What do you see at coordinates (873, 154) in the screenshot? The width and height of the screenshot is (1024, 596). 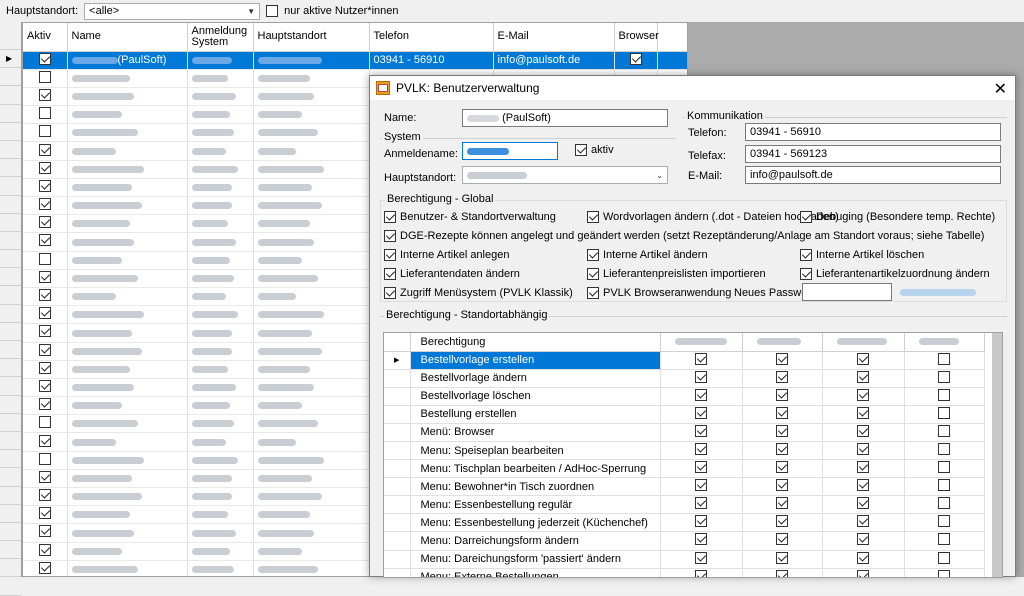 I see `telefax-field: 03941 - 569123` at bounding box center [873, 154].